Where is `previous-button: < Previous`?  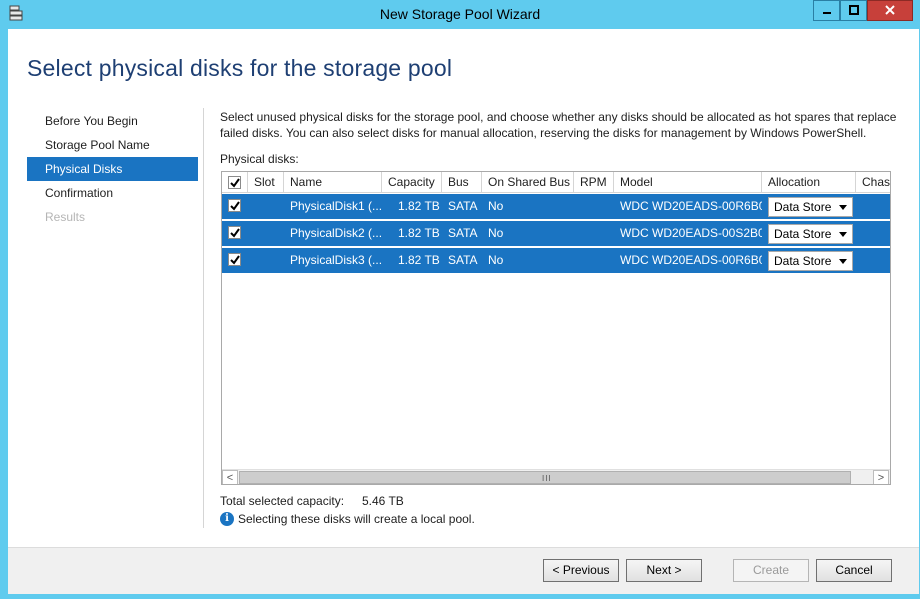 previous-button: < Previous is located at coordinates (581, 570).